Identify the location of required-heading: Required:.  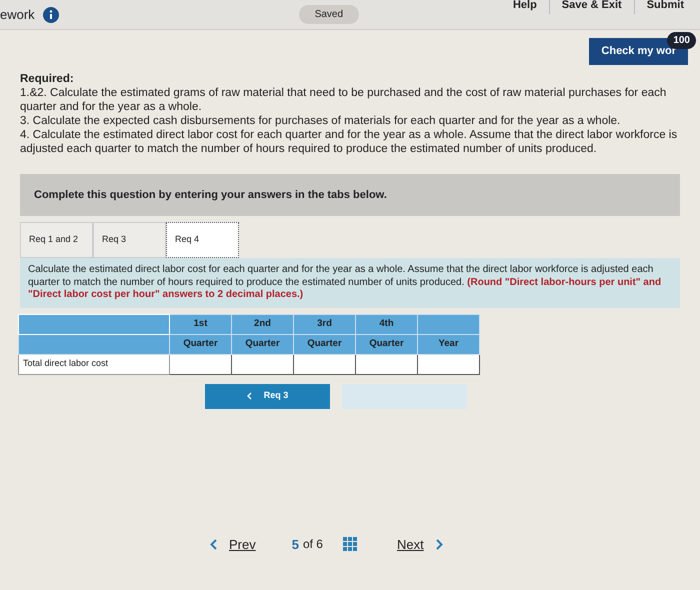
(47, 79).